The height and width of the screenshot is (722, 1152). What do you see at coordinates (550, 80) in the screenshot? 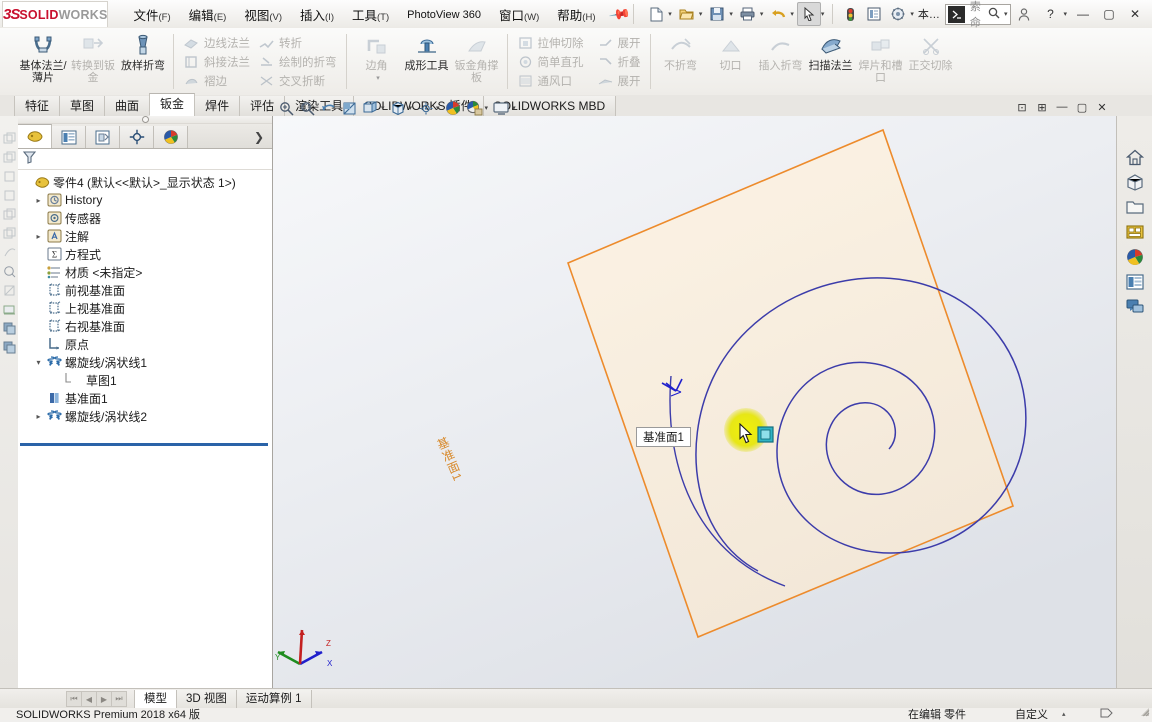
I see `vent-button: 通风口` at bounding box center [550, 80].